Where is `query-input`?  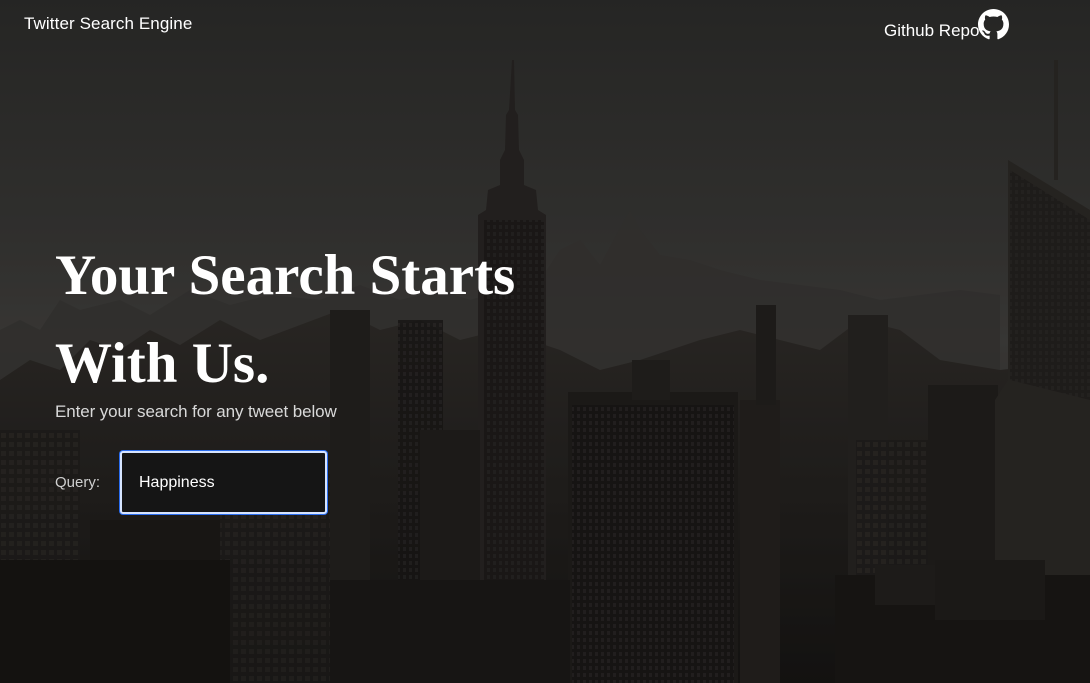
query-input is located at coordinates (223, 482).